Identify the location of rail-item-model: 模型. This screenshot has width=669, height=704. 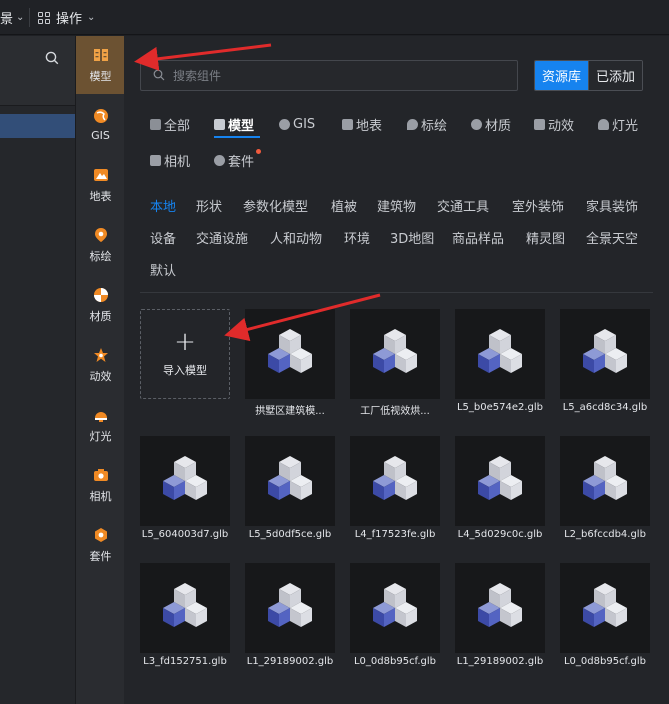
(100, 65).